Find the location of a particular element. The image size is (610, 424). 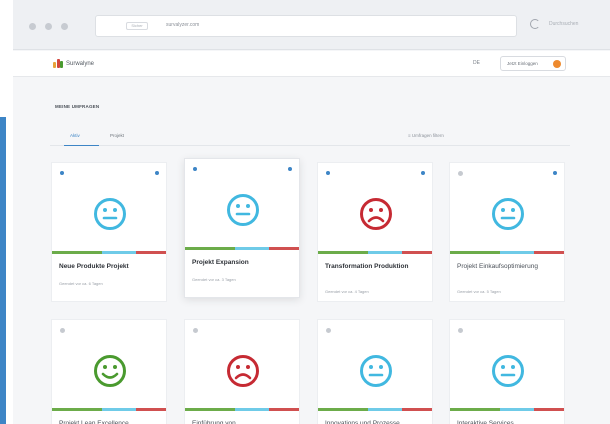

card-title: Projekt Lean Excellence is located at coordinates (94, 422).